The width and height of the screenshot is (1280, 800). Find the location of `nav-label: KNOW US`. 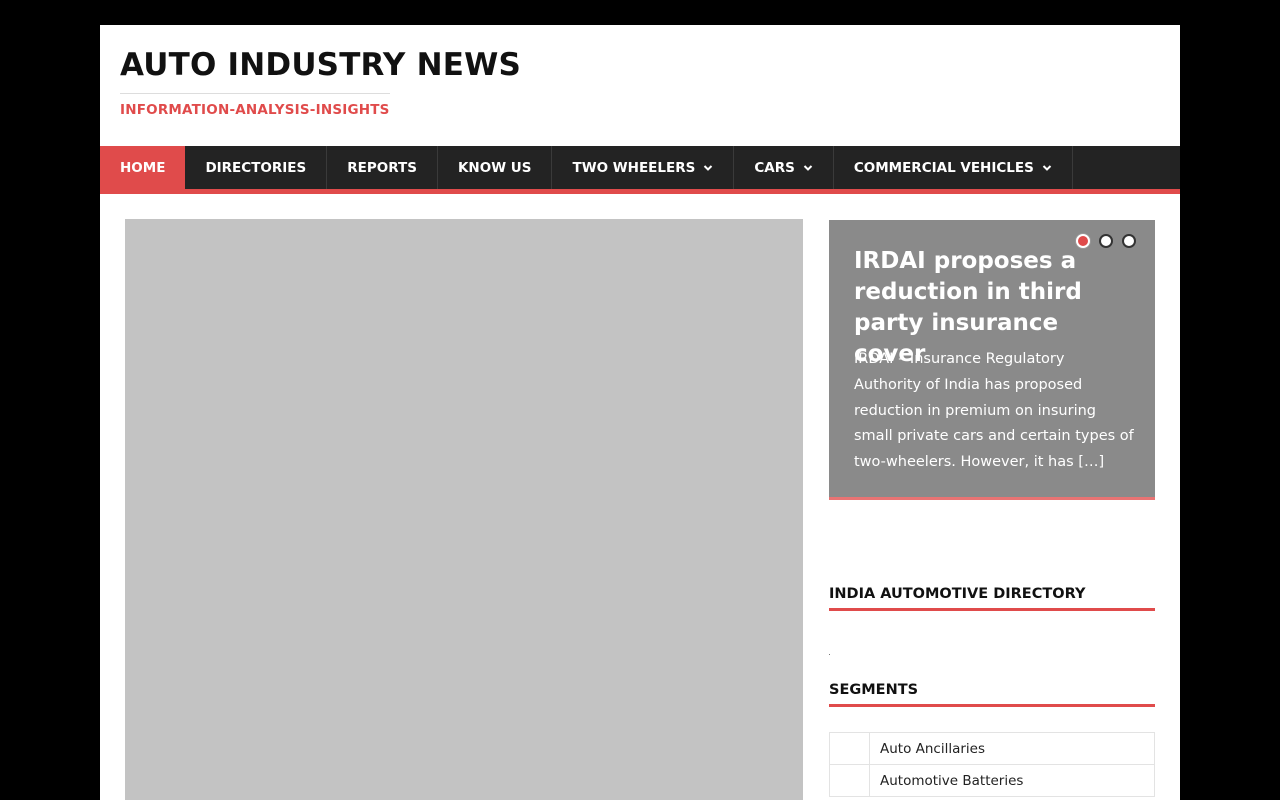

nav-label: KNOW US is located at coordinates (494, 167).